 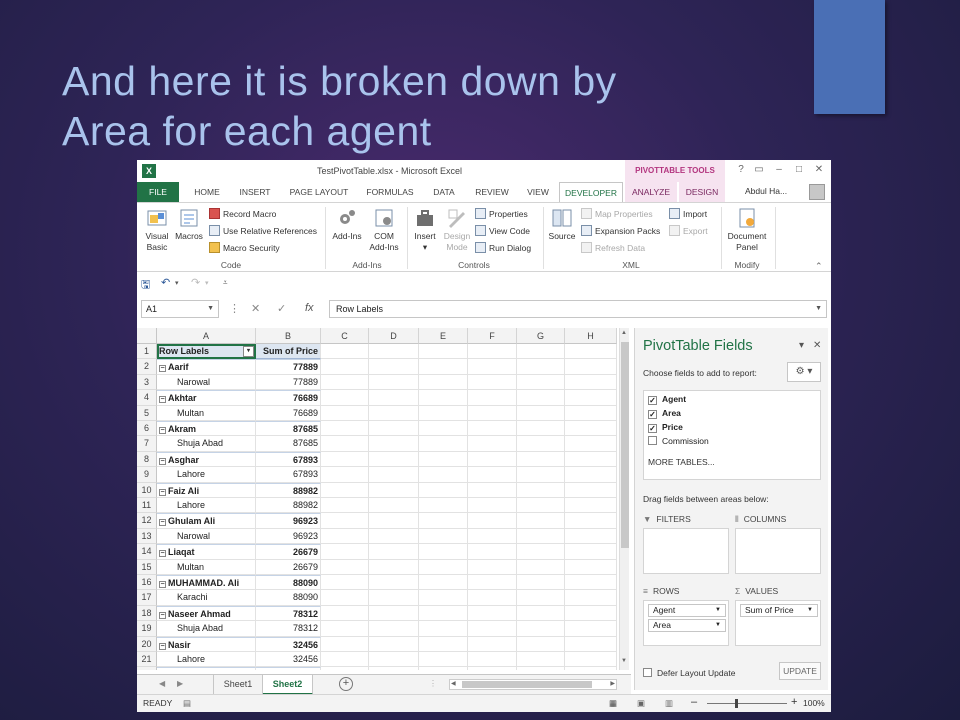 I want to click on row-number: 14, so click(x=147, y=552).